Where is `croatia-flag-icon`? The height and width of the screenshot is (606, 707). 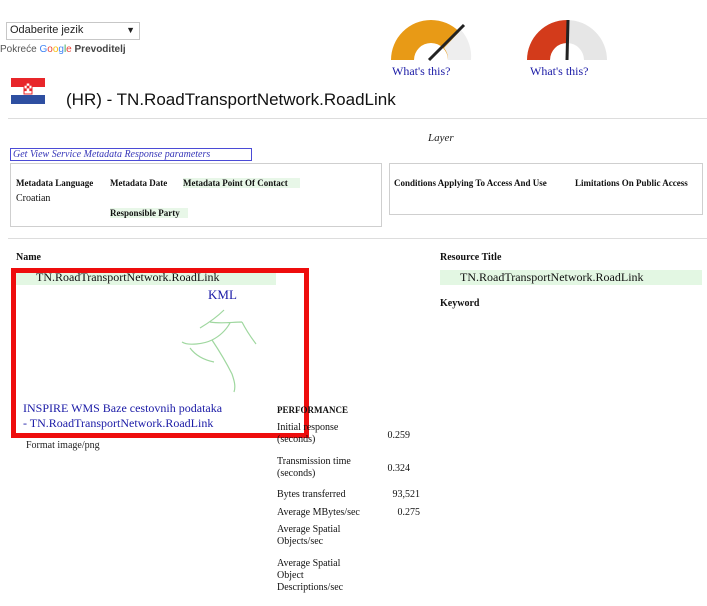
croatia-flag-icon is located at coordinates (28, 91).